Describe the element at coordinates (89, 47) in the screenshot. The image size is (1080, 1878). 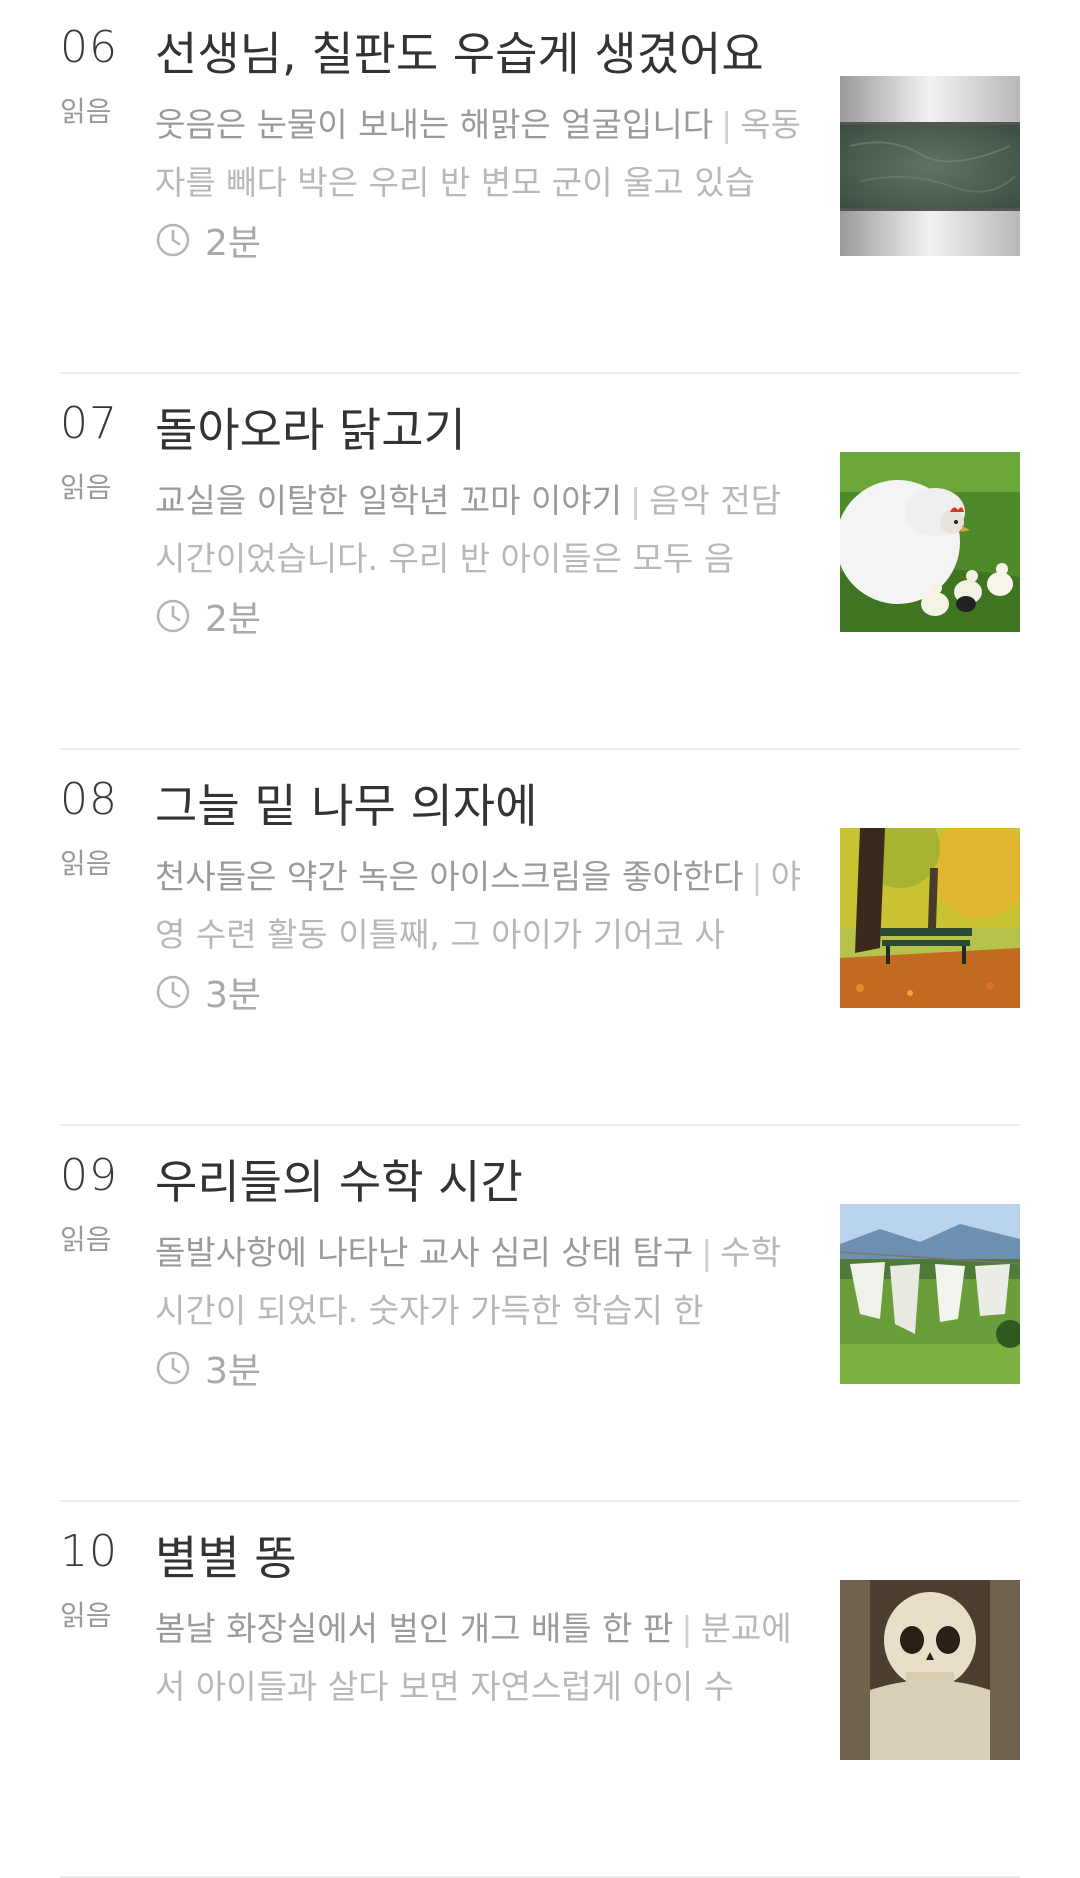
I see `episode-number: 06` at that location.